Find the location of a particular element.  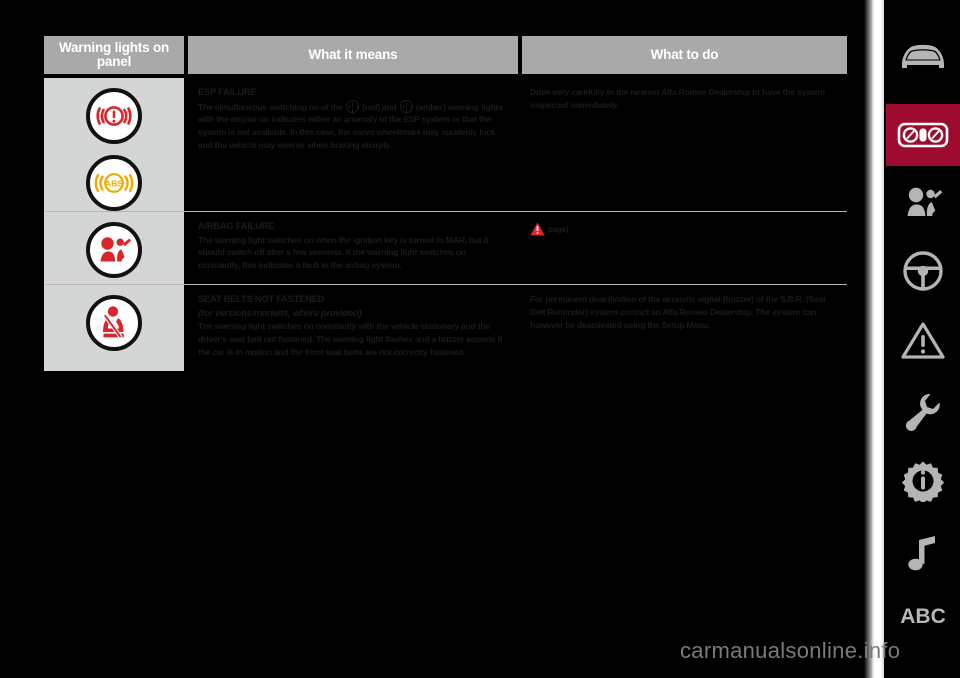

description-part-2: (red) and is located at coordinates (379, 106).